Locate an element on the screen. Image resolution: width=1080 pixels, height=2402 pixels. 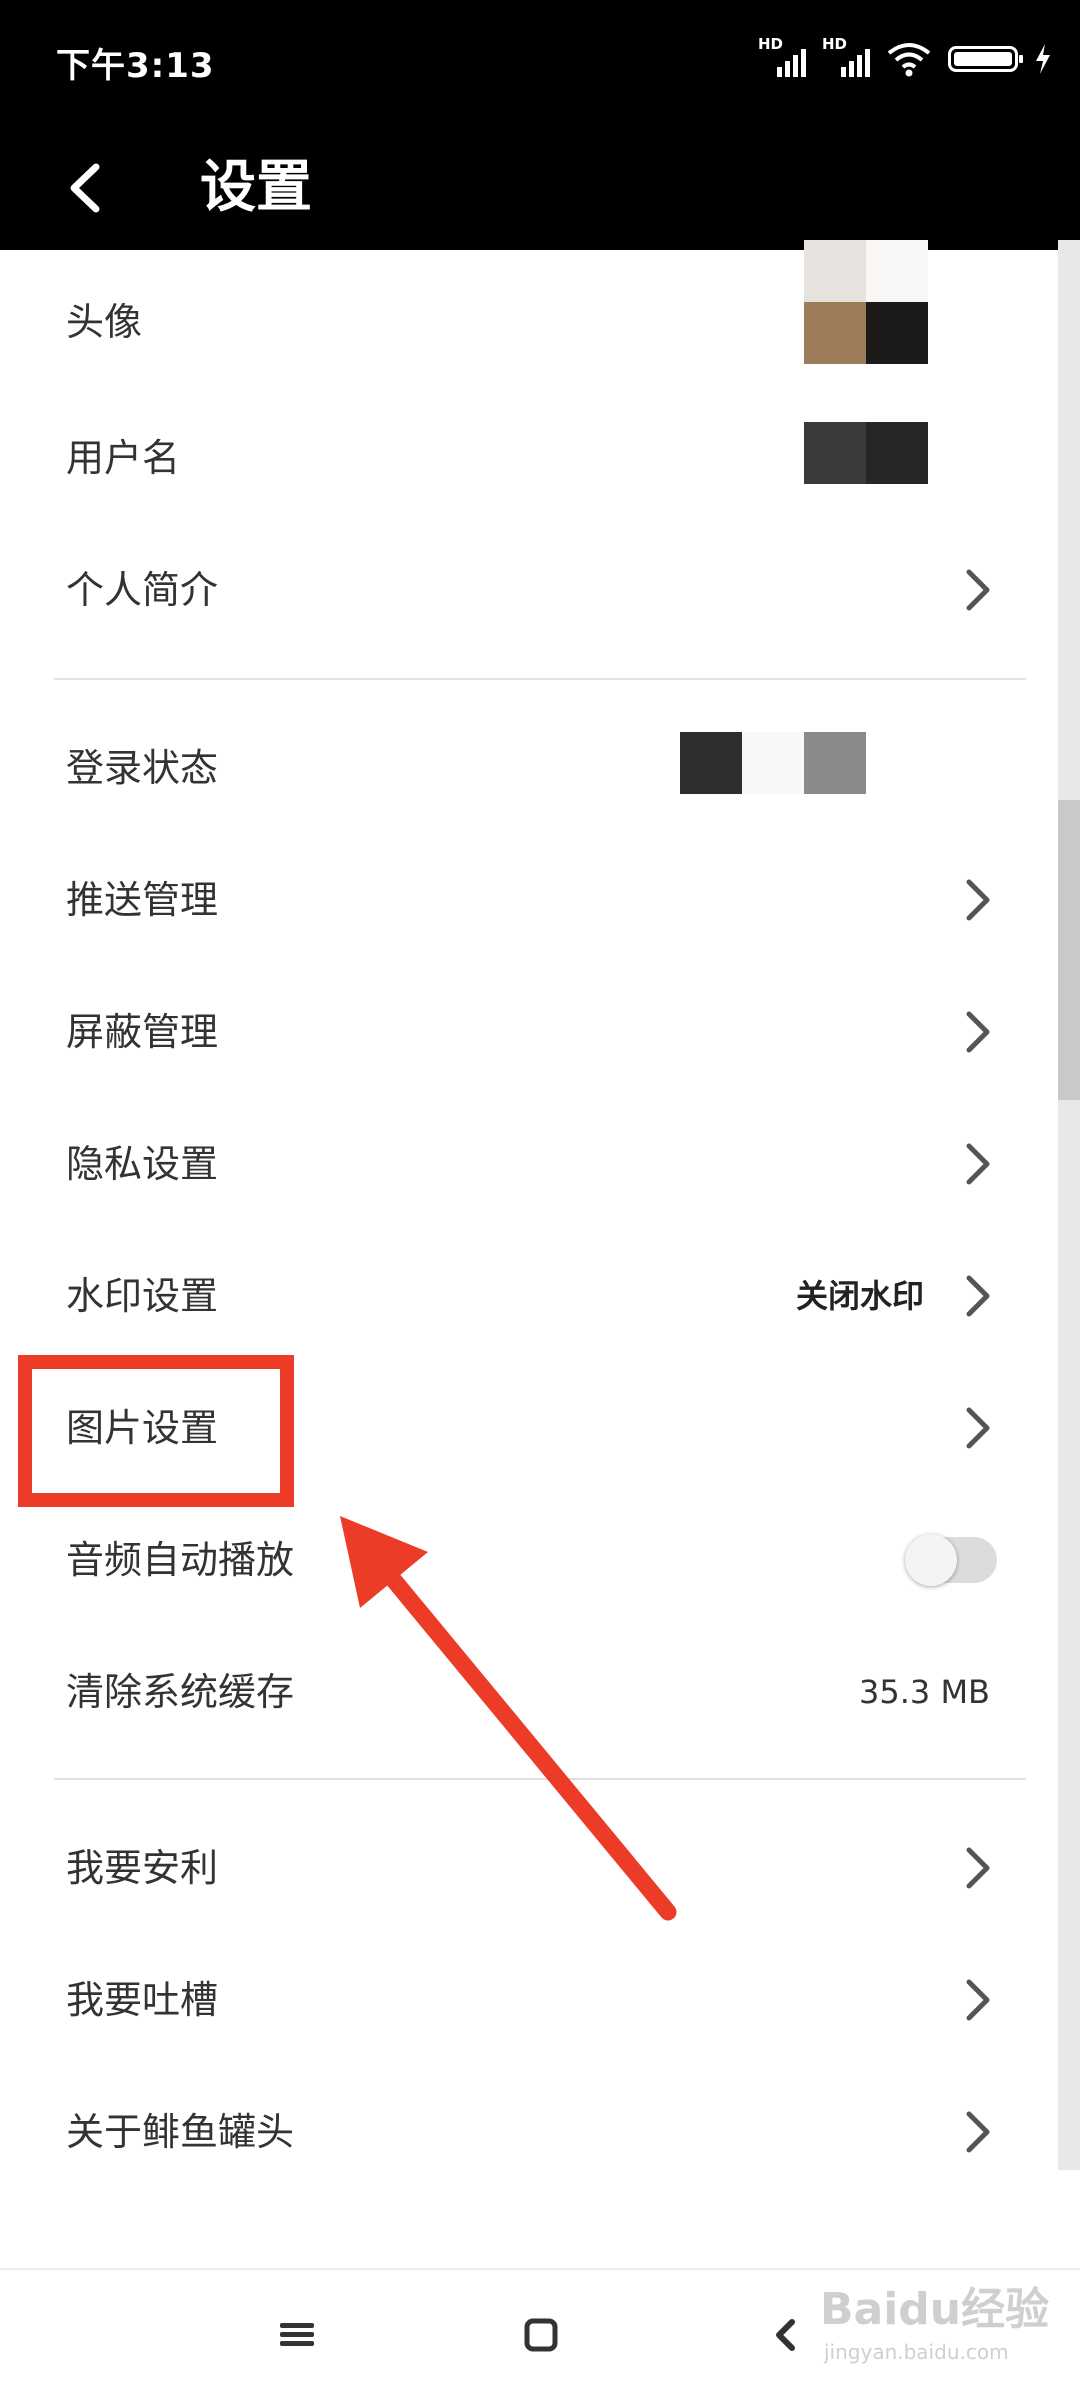
settings-item-label: 登录状态 is located at coordinates (142, 768).